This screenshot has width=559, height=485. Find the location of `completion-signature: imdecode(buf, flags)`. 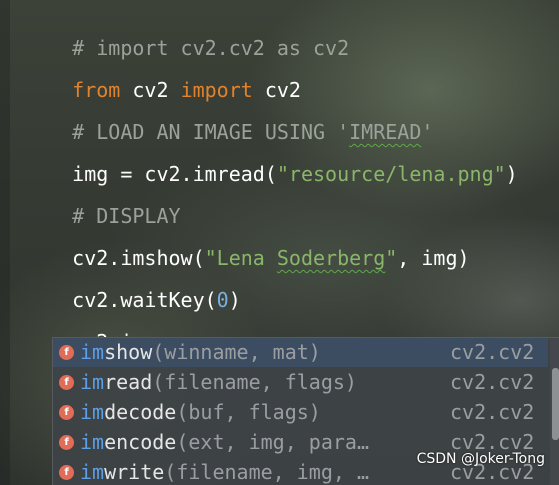

completion-signature: imdecode(buf, flags) is located at coordinates (200, 412).